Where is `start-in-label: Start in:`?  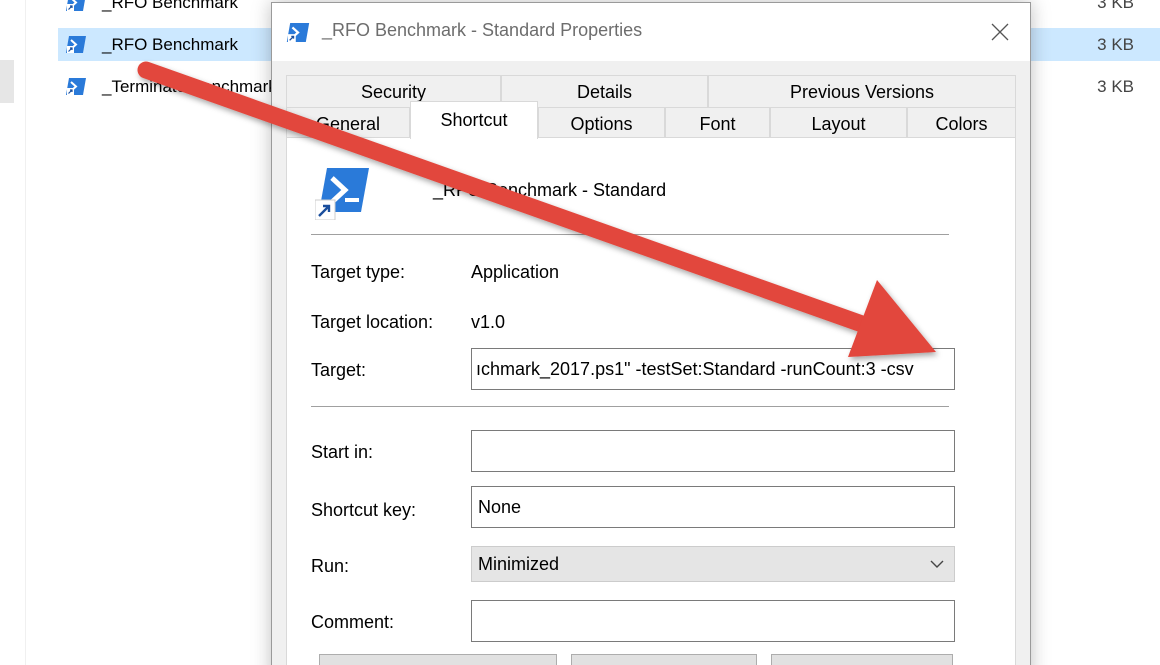
start-in-label: Start in: is located at coordinates (342, 452).